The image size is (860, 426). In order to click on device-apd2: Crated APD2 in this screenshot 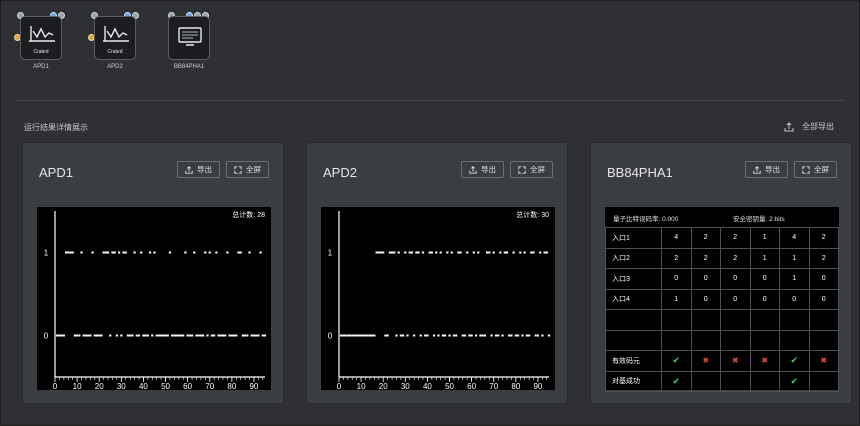, I will do `click(114, 48)`.